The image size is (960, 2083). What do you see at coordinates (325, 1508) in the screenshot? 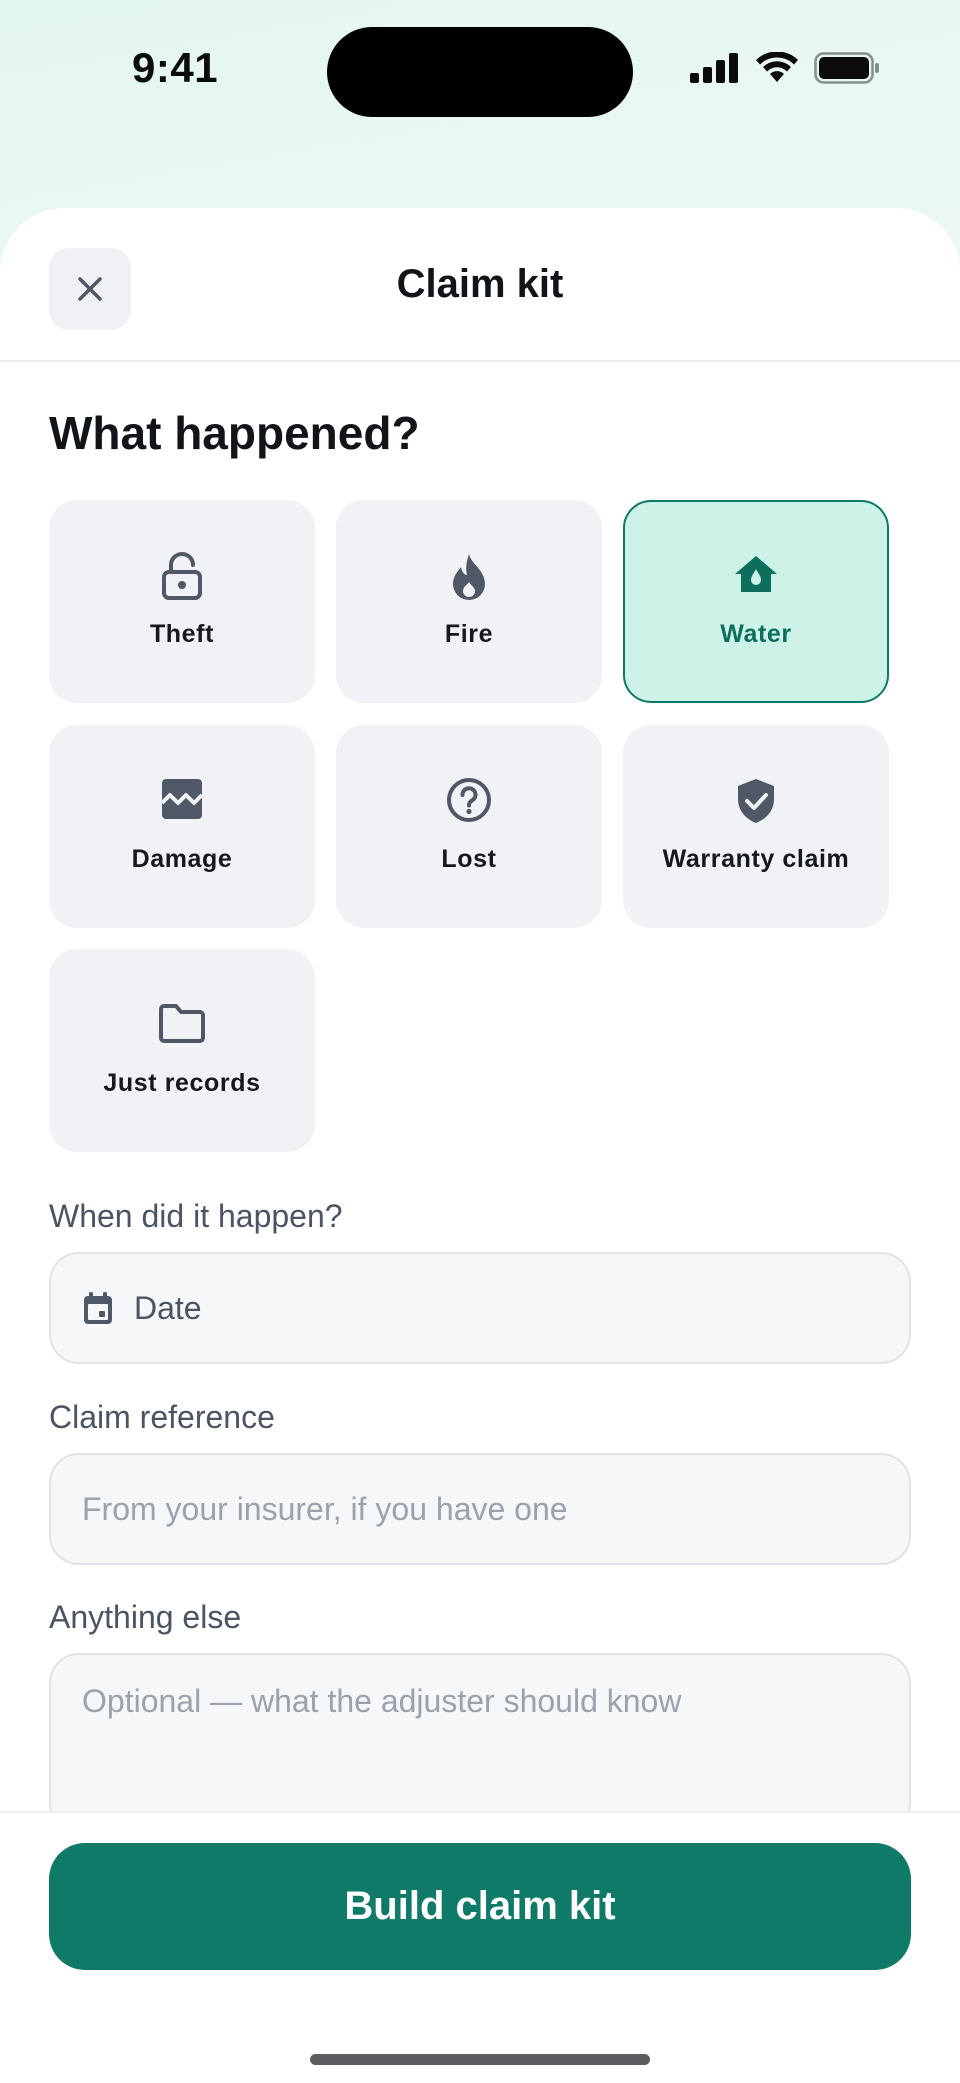
I see `reference-placeholder: From your insurer, if you have one` at bounding box center [325, 1508].